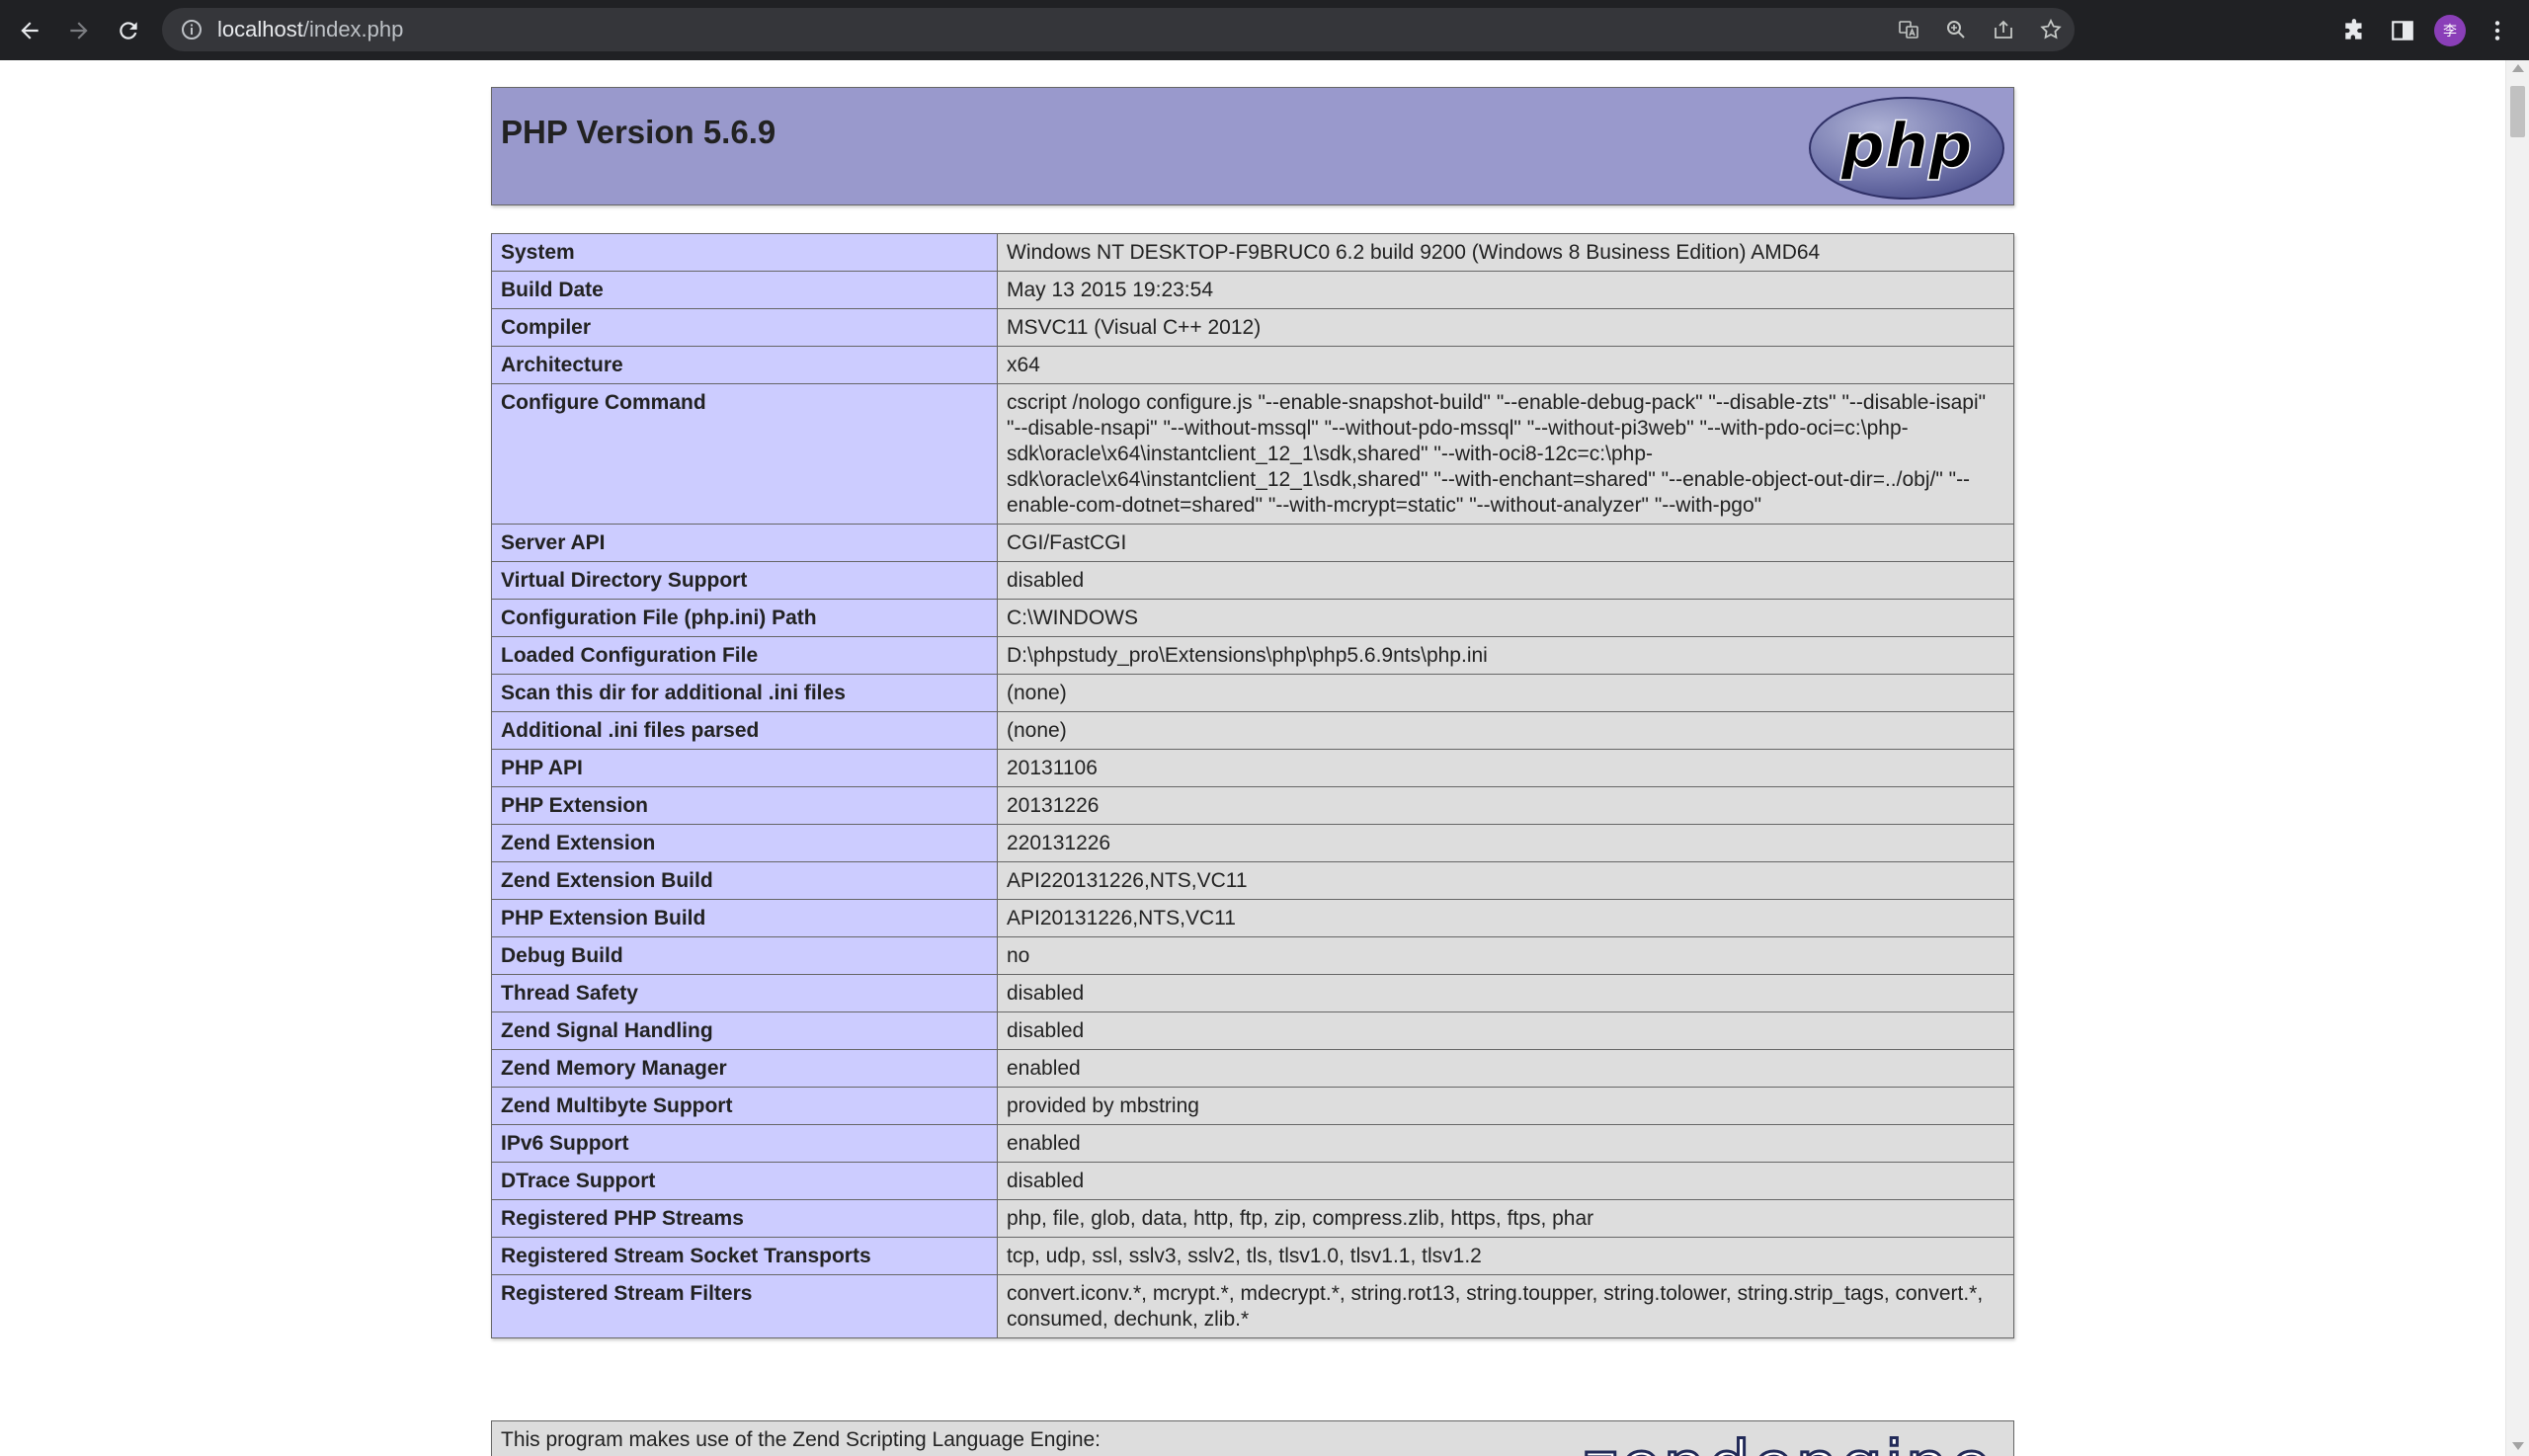 The image size is (2529, 1456). What do you see at coordinates (1506, 805) in the screenshot?
I see `row-value: 20131226` at bounding box center [1506, 805].